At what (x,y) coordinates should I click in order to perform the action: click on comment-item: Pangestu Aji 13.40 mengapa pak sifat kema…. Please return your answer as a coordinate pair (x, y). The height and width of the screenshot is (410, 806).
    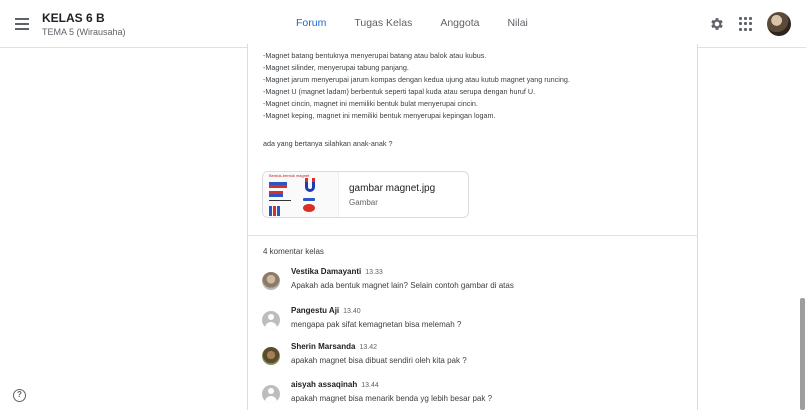
    Looking at the image, I should click on (472, 321).